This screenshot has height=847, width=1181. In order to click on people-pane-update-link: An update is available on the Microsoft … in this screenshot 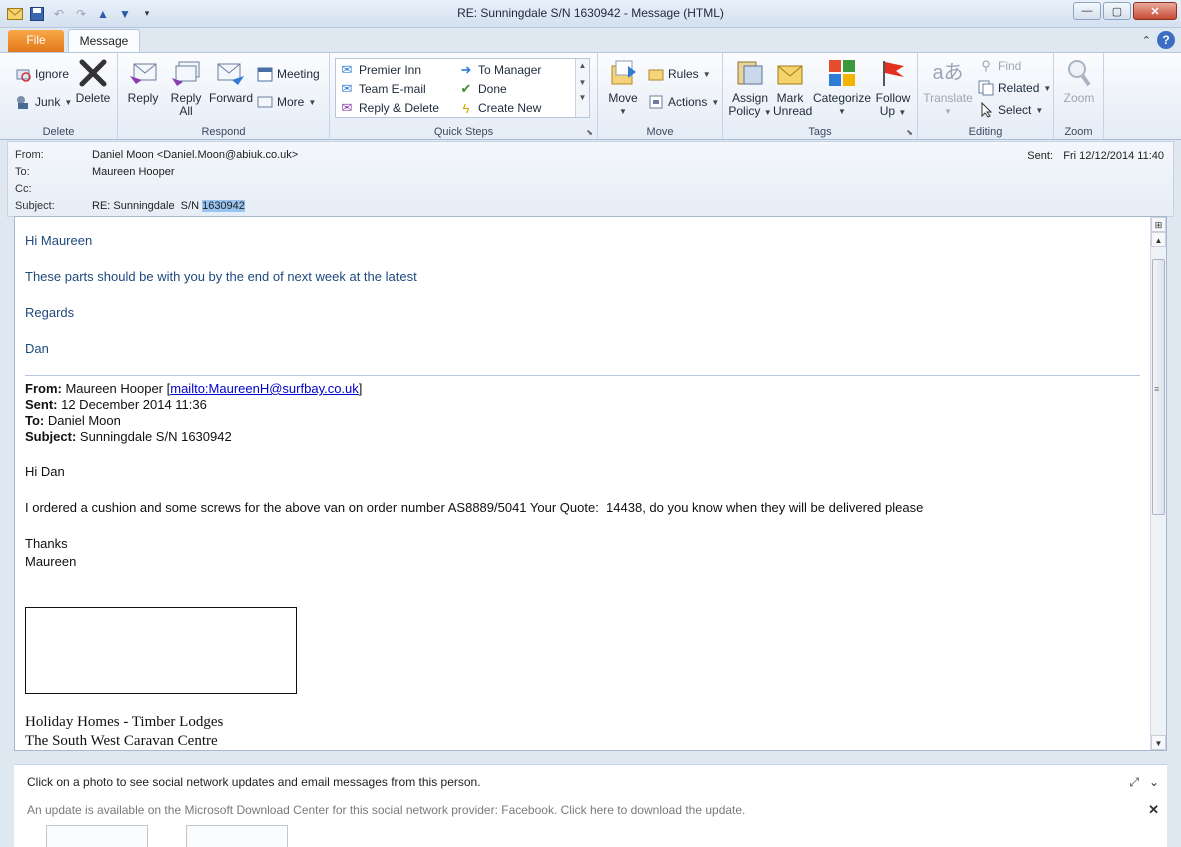, I will do `click(386, 810)`.